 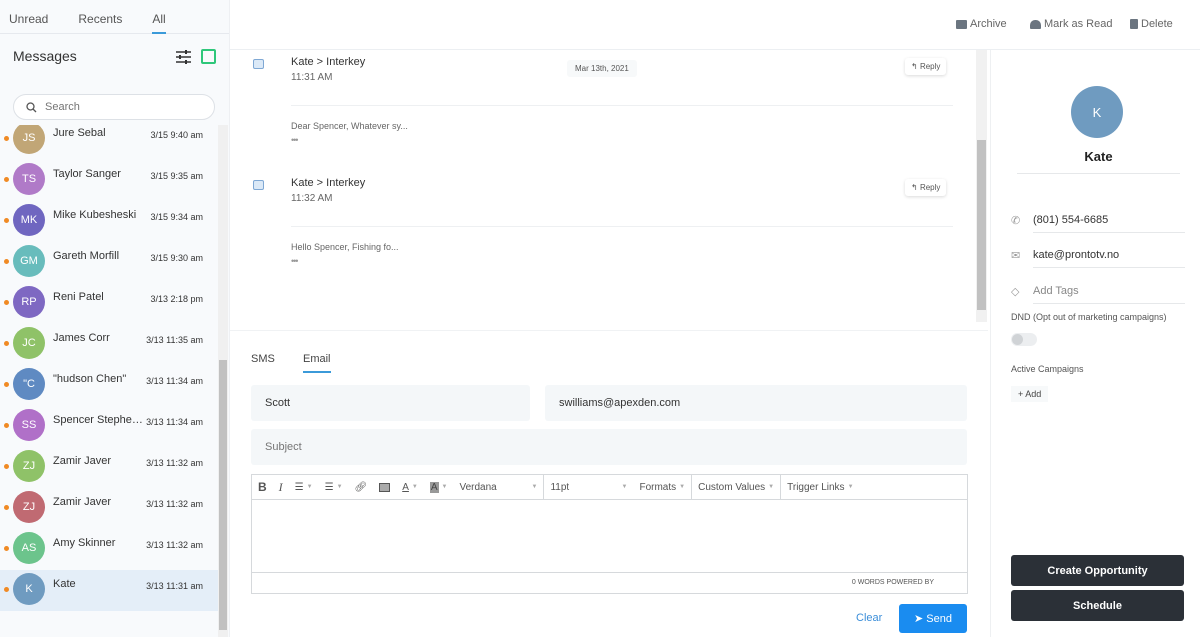 I want to click on link-icon: 🔗︎, so click(x=361, y=487).